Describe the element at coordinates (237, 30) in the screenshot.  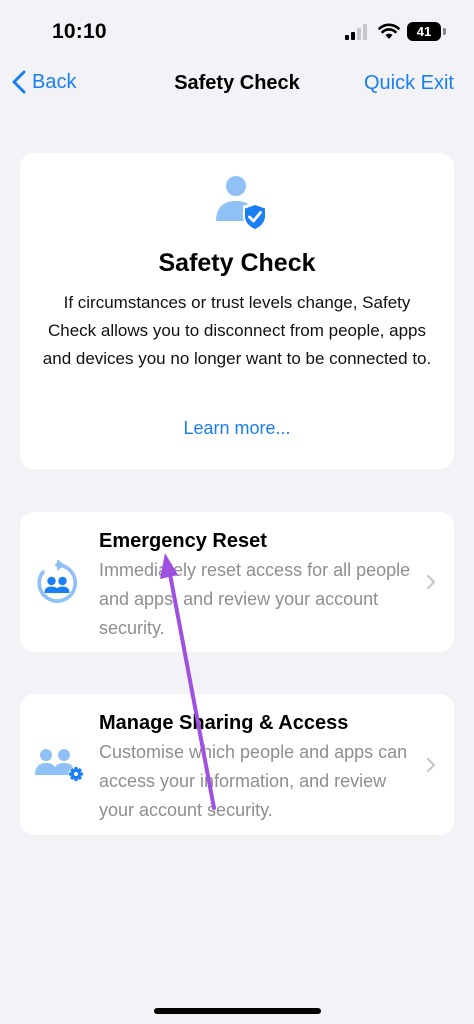
I see `status-bar: 10:10 41` at that location.